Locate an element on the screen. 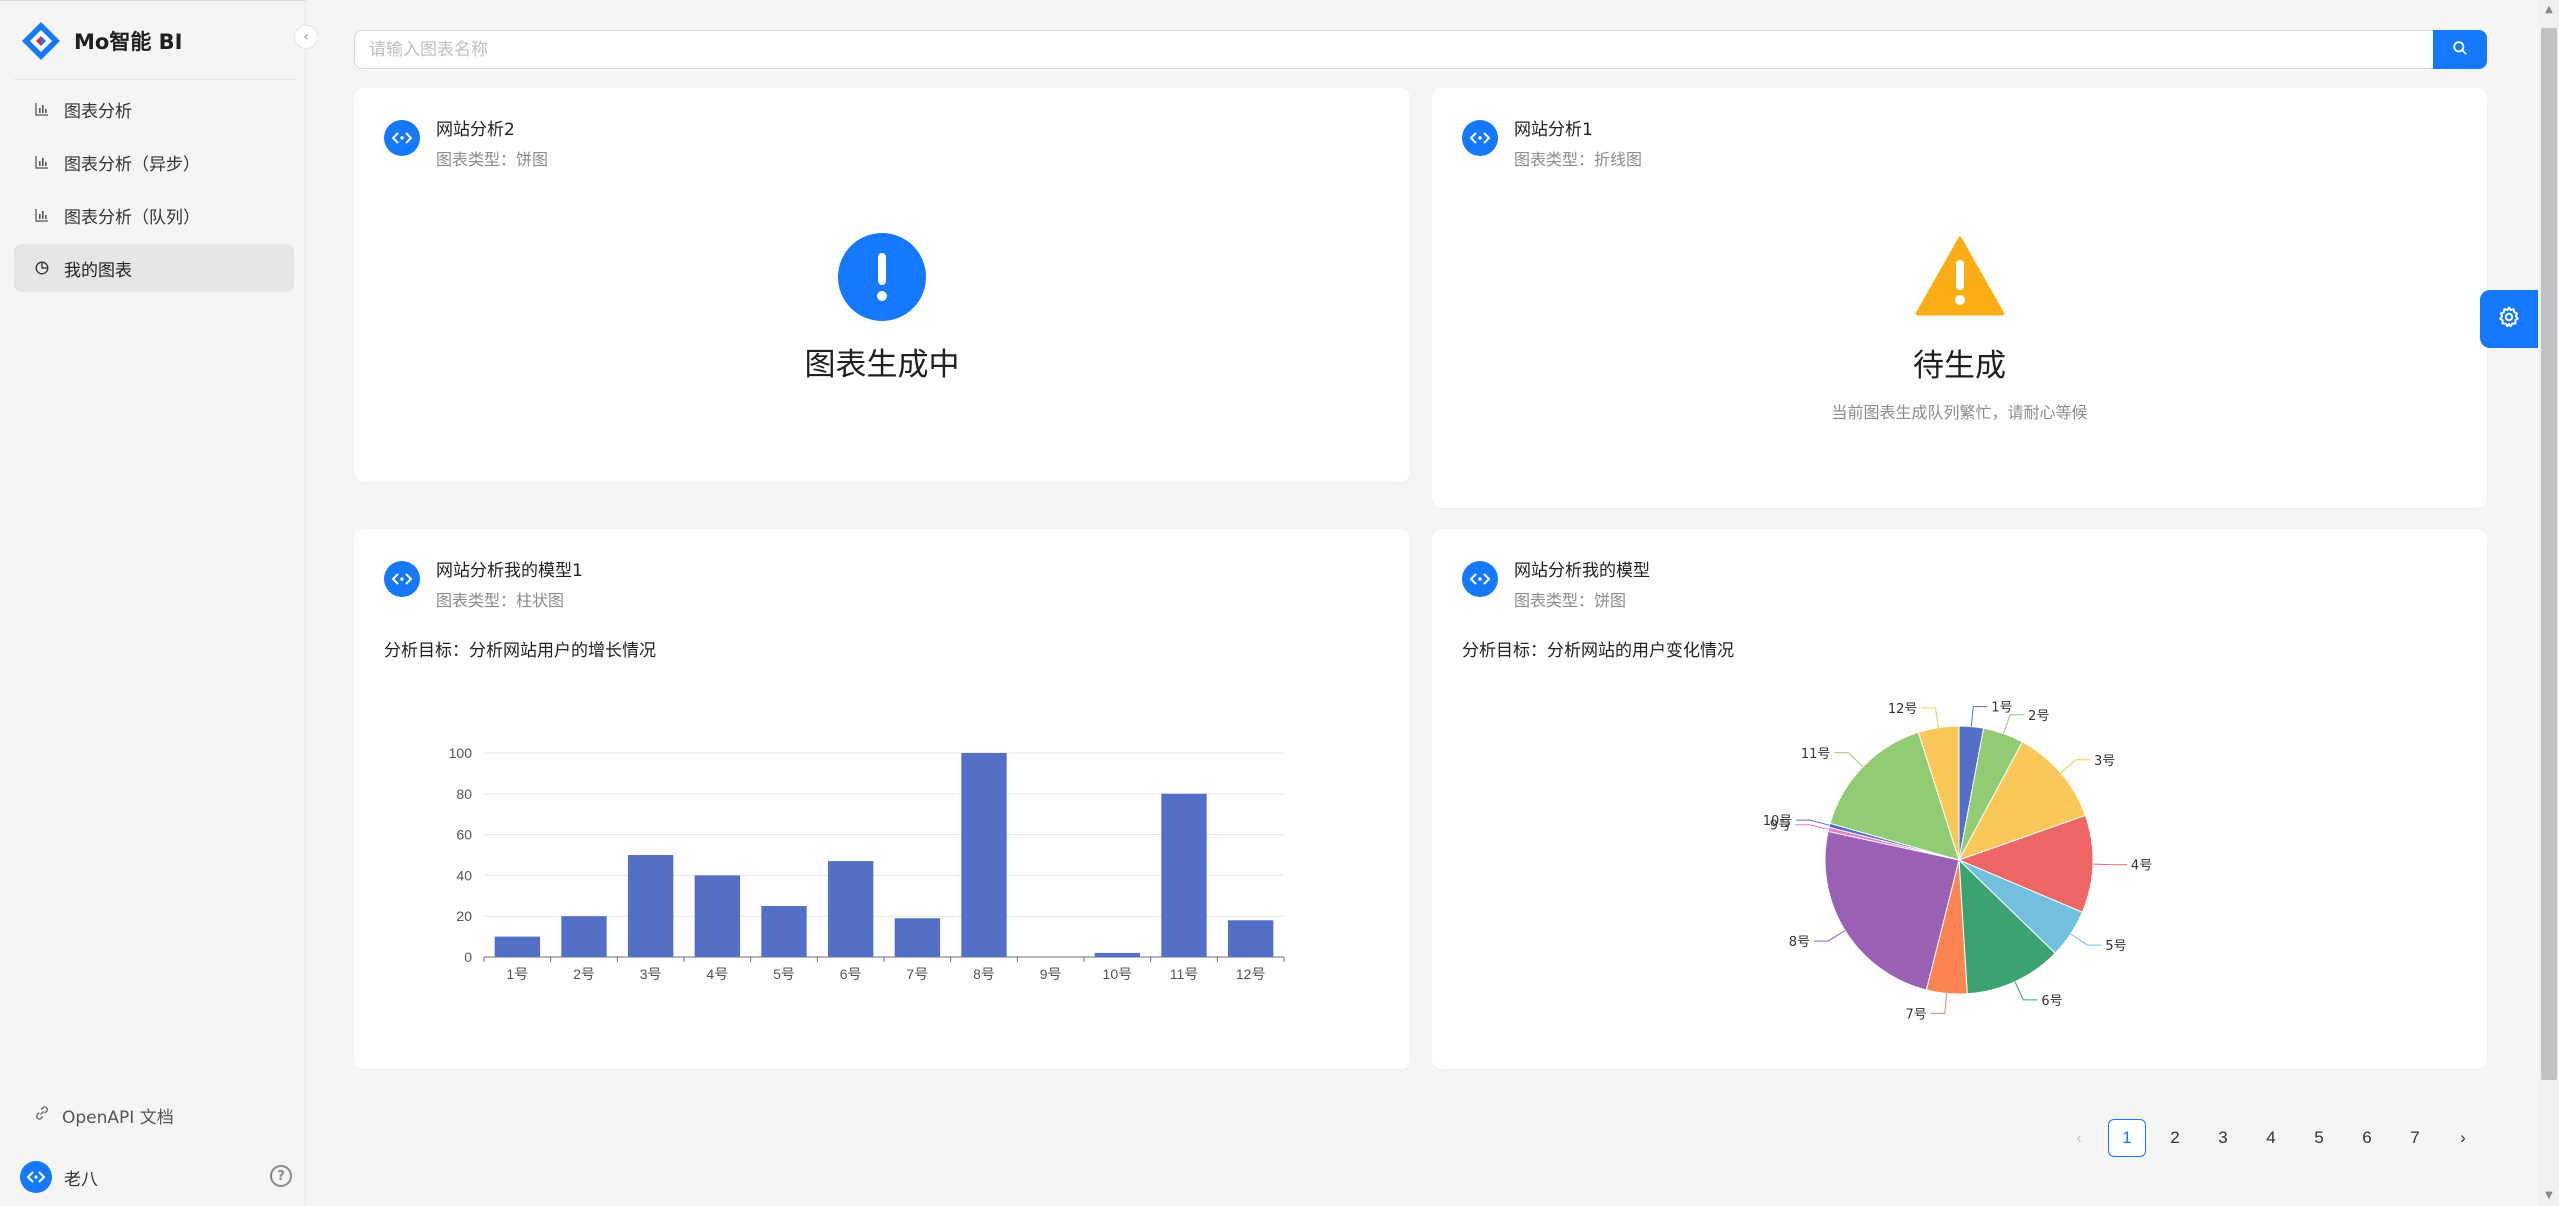 This screenshot has width=2559, height=1206. openapi-docs-label: OpenAPI 文档 is located at coordinates (118, 1118).